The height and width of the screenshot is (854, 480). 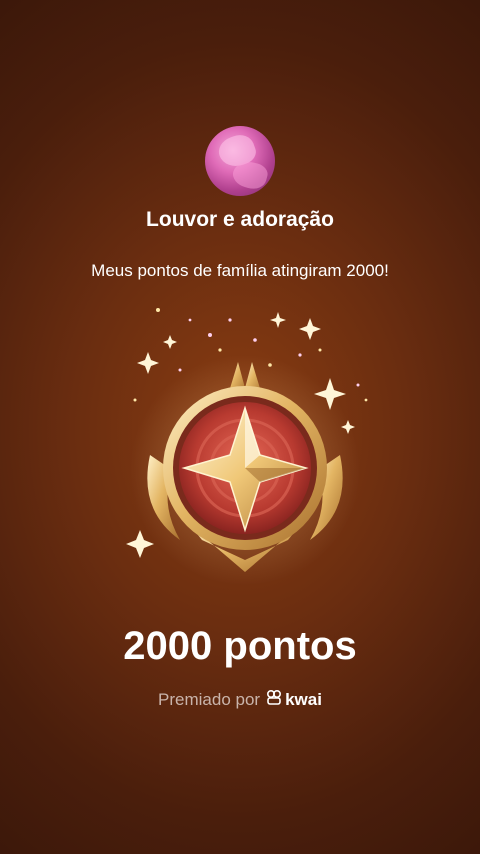 I want to click on awarded-by: Premiado por kwai, so click(x=240, y=699).